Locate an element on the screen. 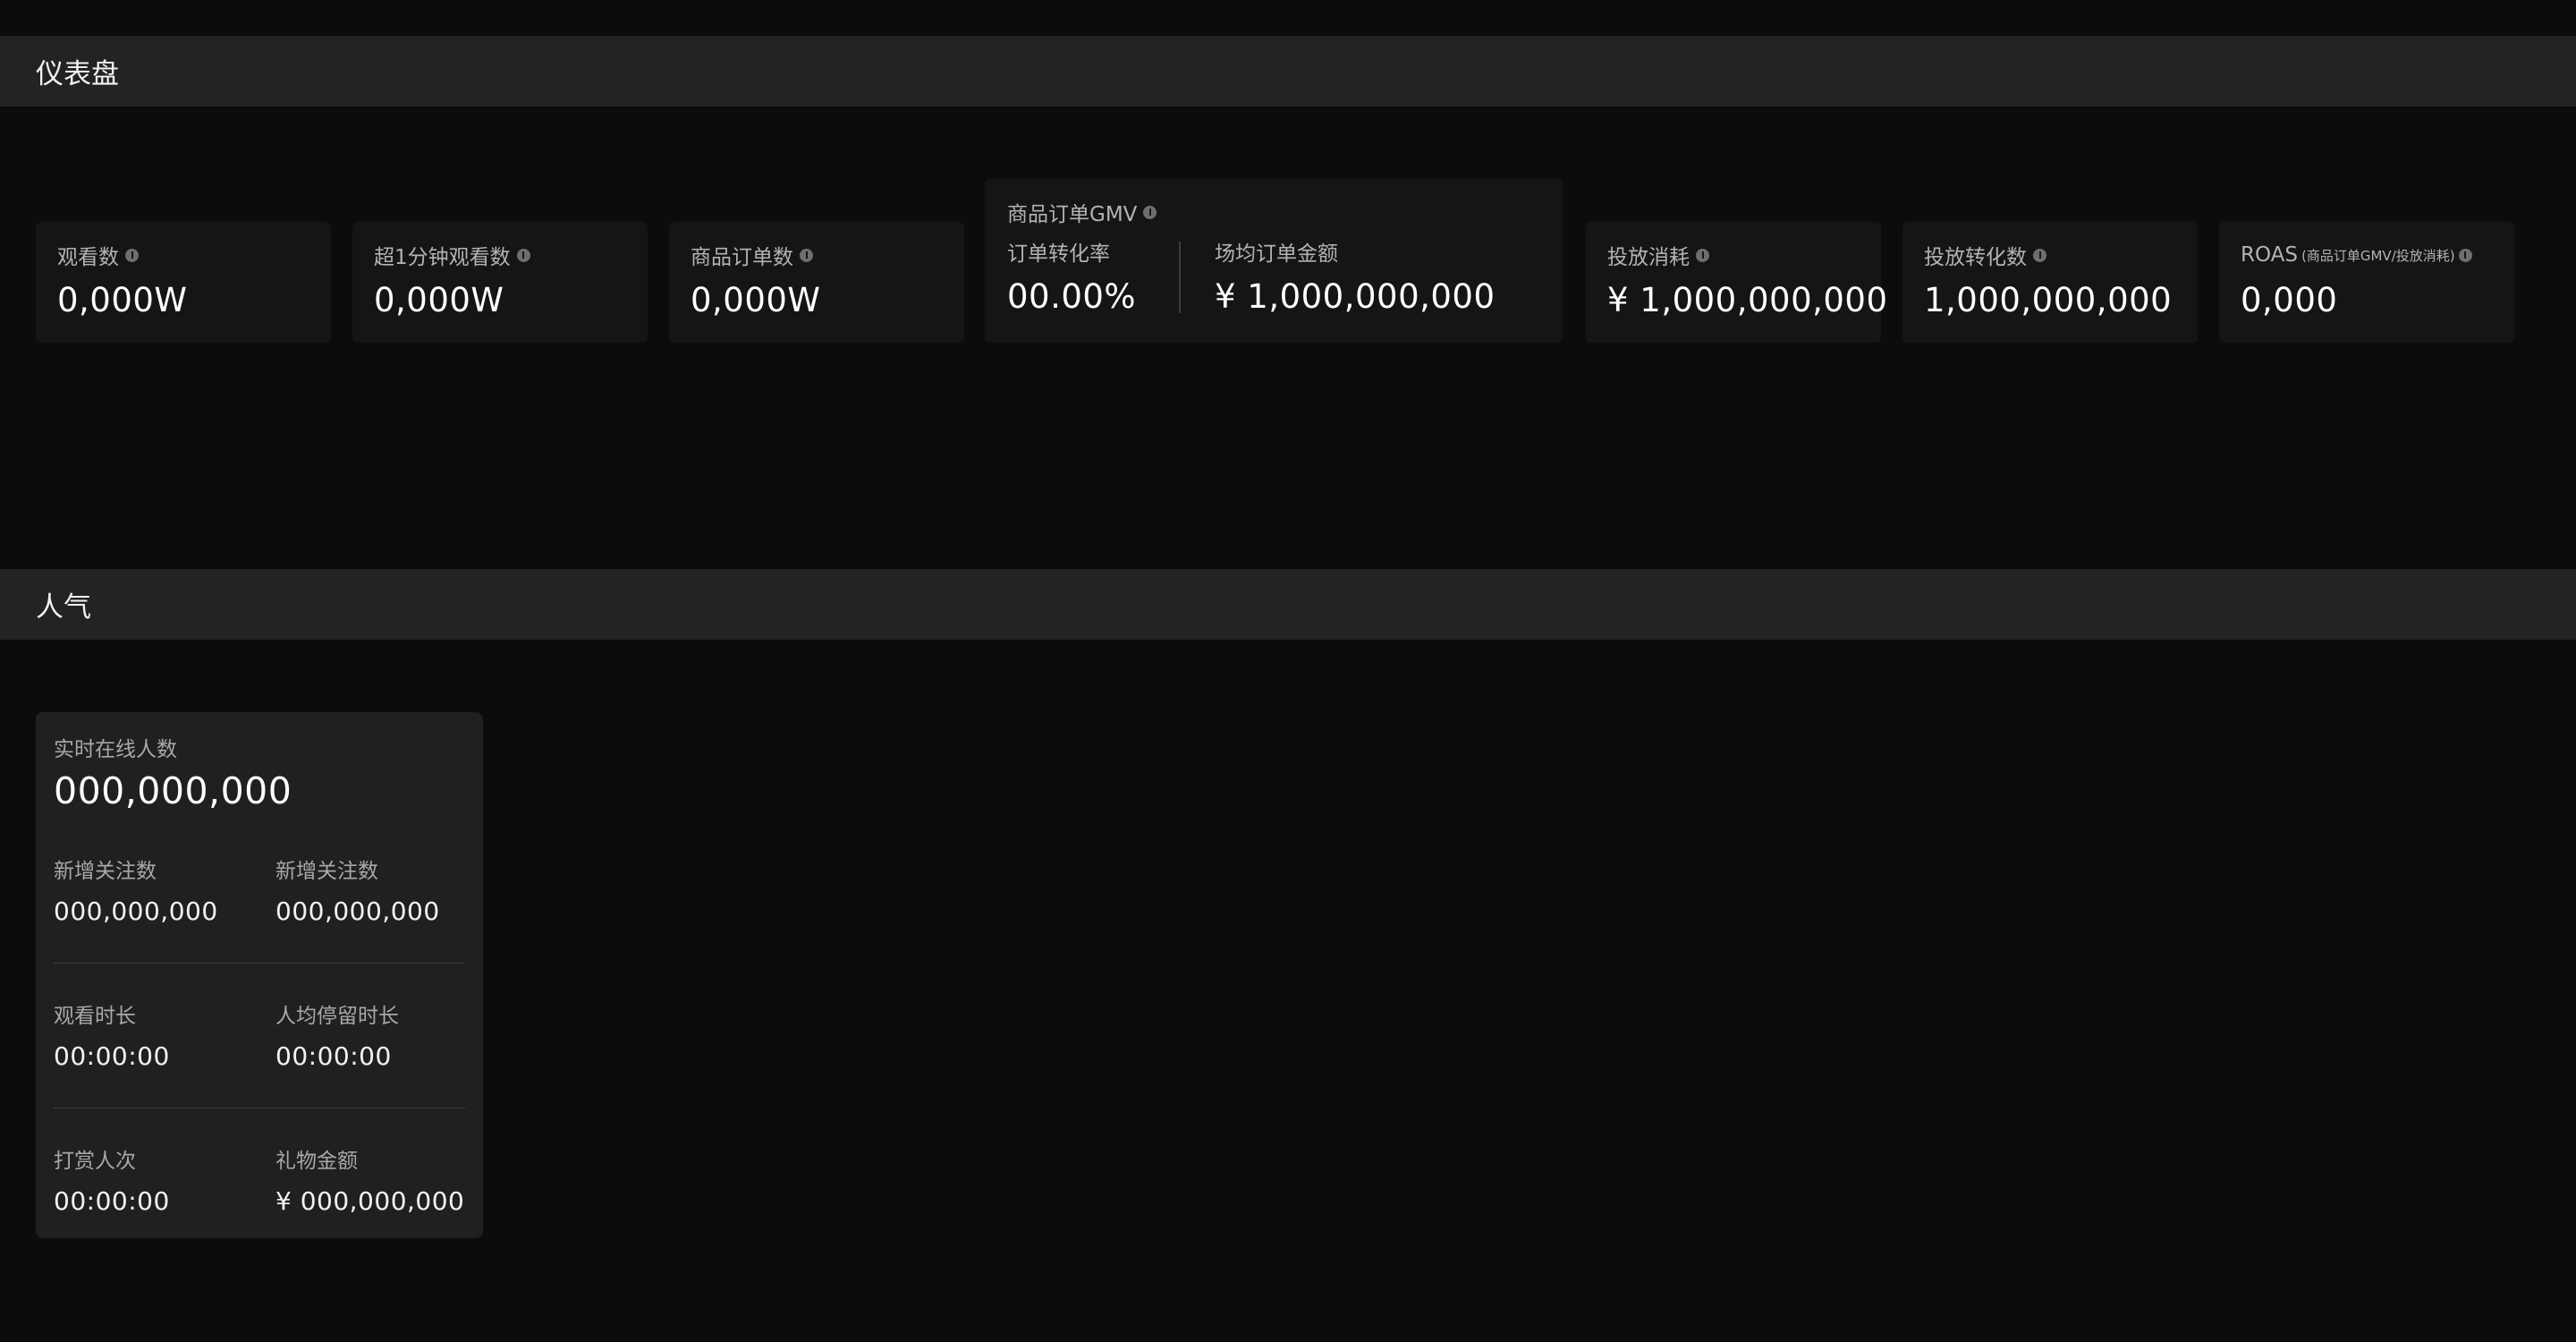 The height and width of the screenshot is (1342, 2576). gmv-avg-amount-value: ¥ 1,000,000,000 is located at coordinates (1355, 296).